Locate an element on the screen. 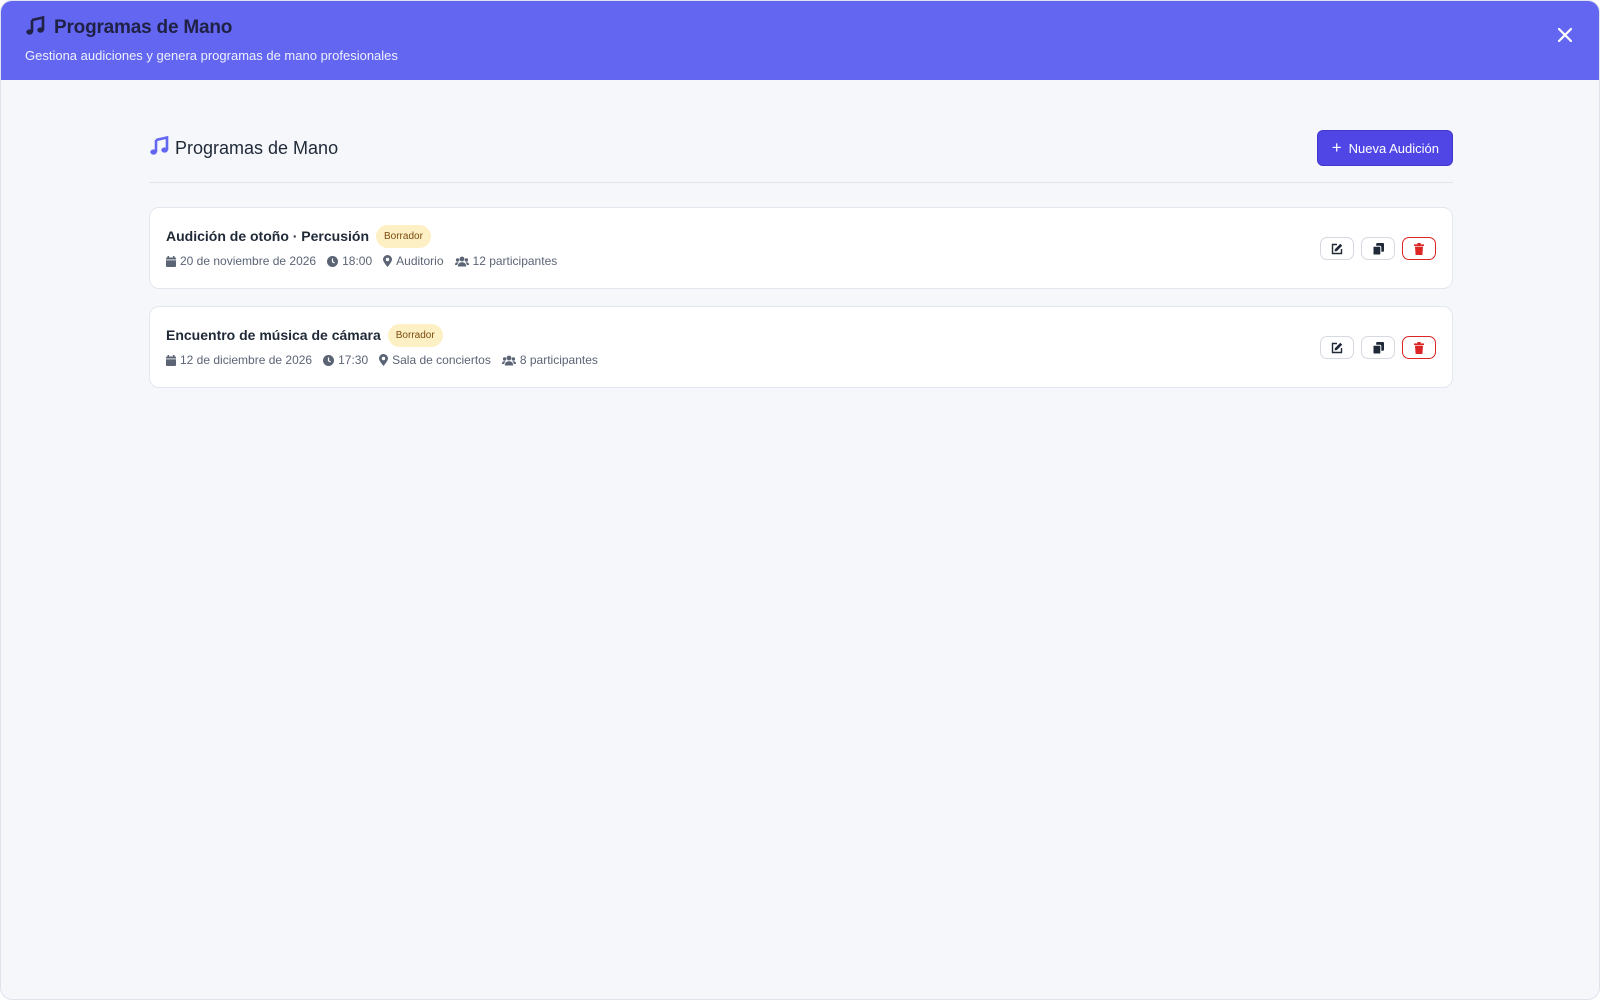 The height and width of the screenshot is (1000, 1600). audition-title: Encuentro de música de cámara is located at coordinates (273, 335).